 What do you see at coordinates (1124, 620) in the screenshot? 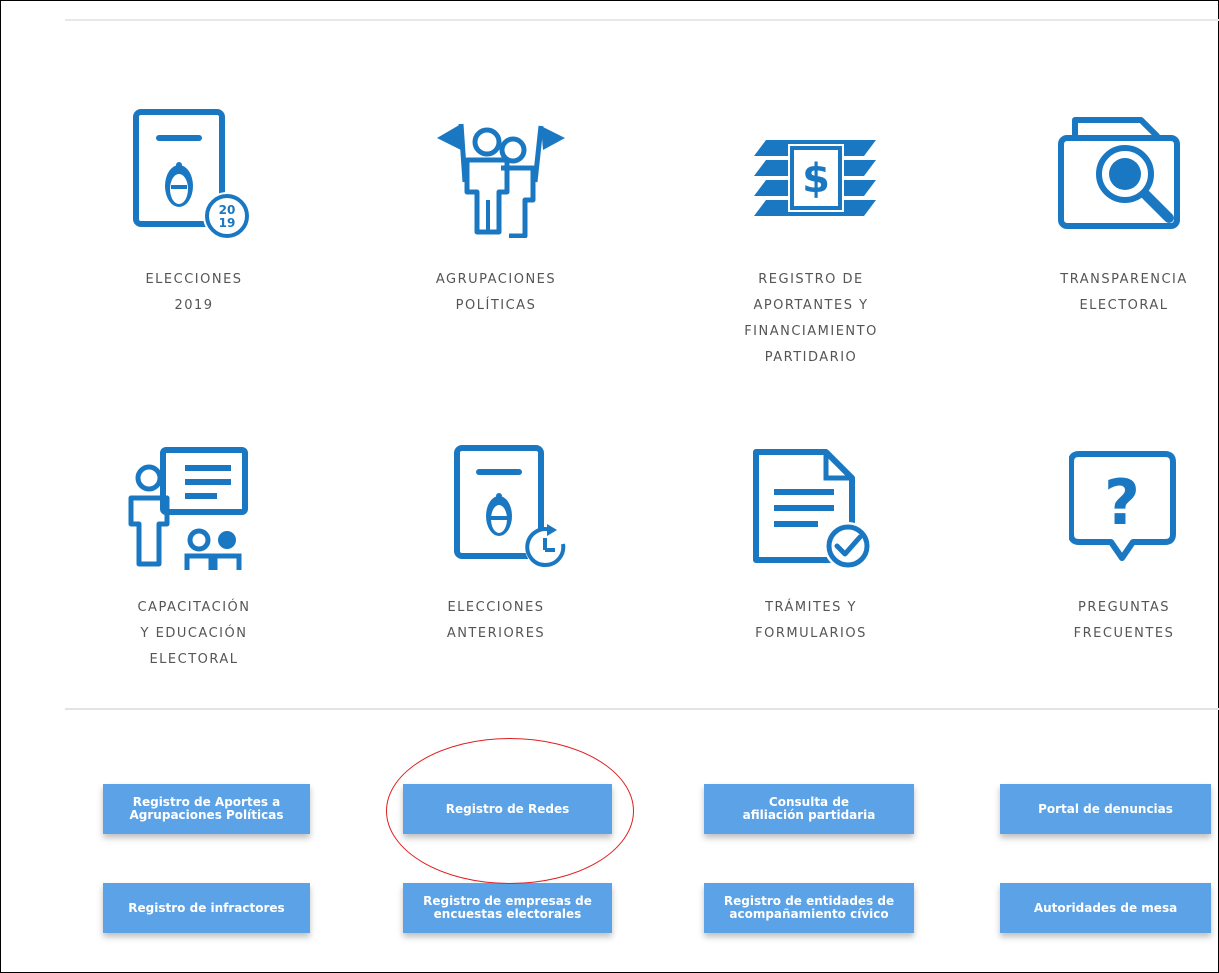
I see `tile-label: PREGUNTAS FRECUENTES` at bounding box center [1124, 620].